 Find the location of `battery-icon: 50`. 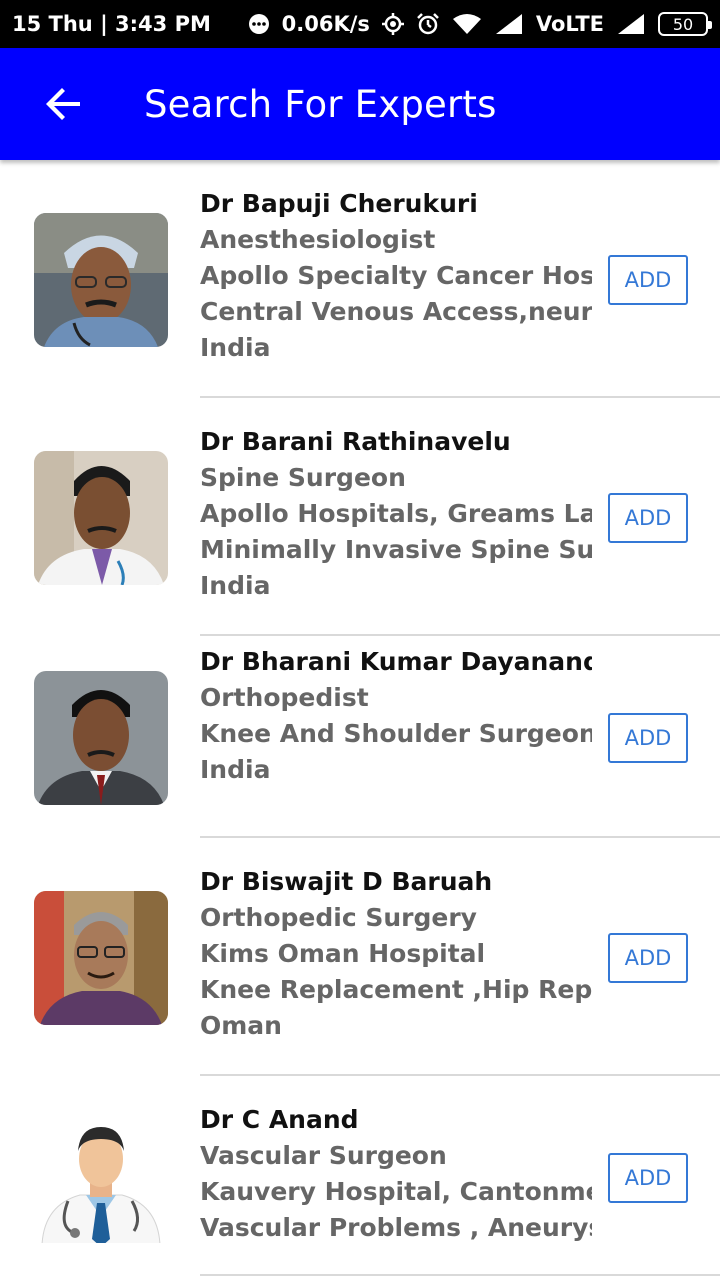

battery-icon: 50 is located at coordinates (685, 24).